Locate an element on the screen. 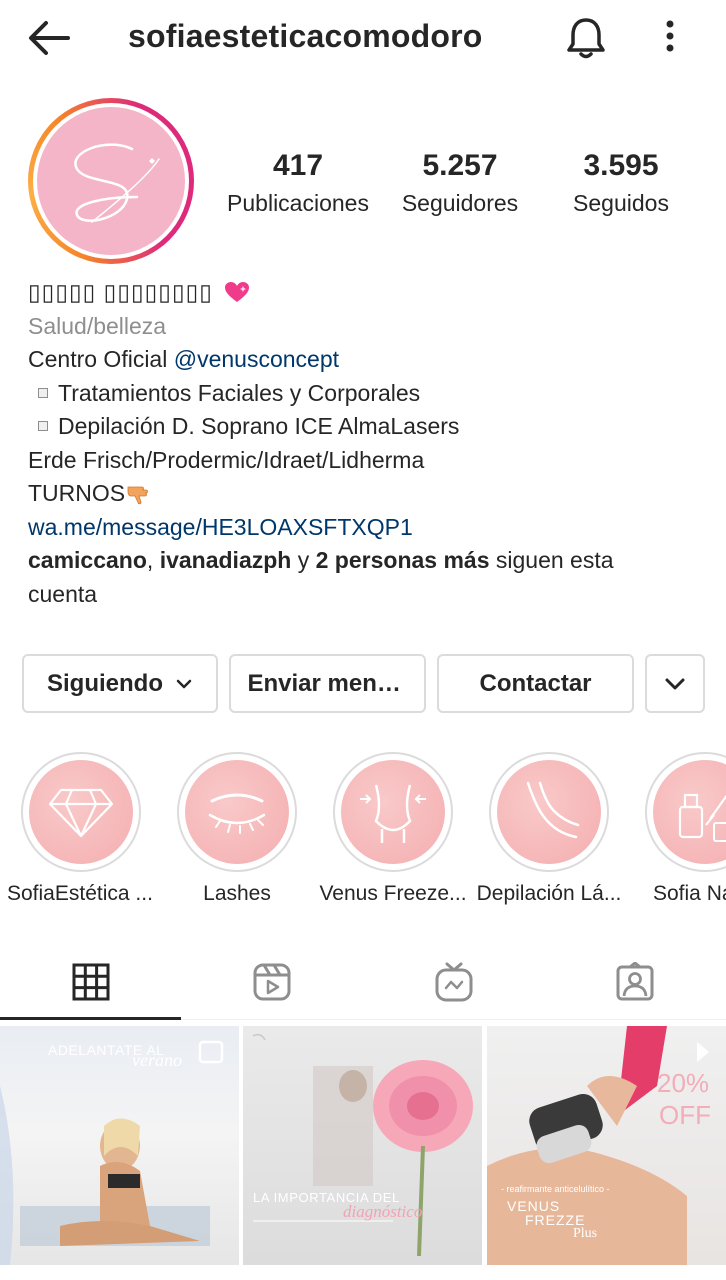 The height and width of the screenshot is (1280, 726). tagged-person-icon is located at coordinates (634, 981).